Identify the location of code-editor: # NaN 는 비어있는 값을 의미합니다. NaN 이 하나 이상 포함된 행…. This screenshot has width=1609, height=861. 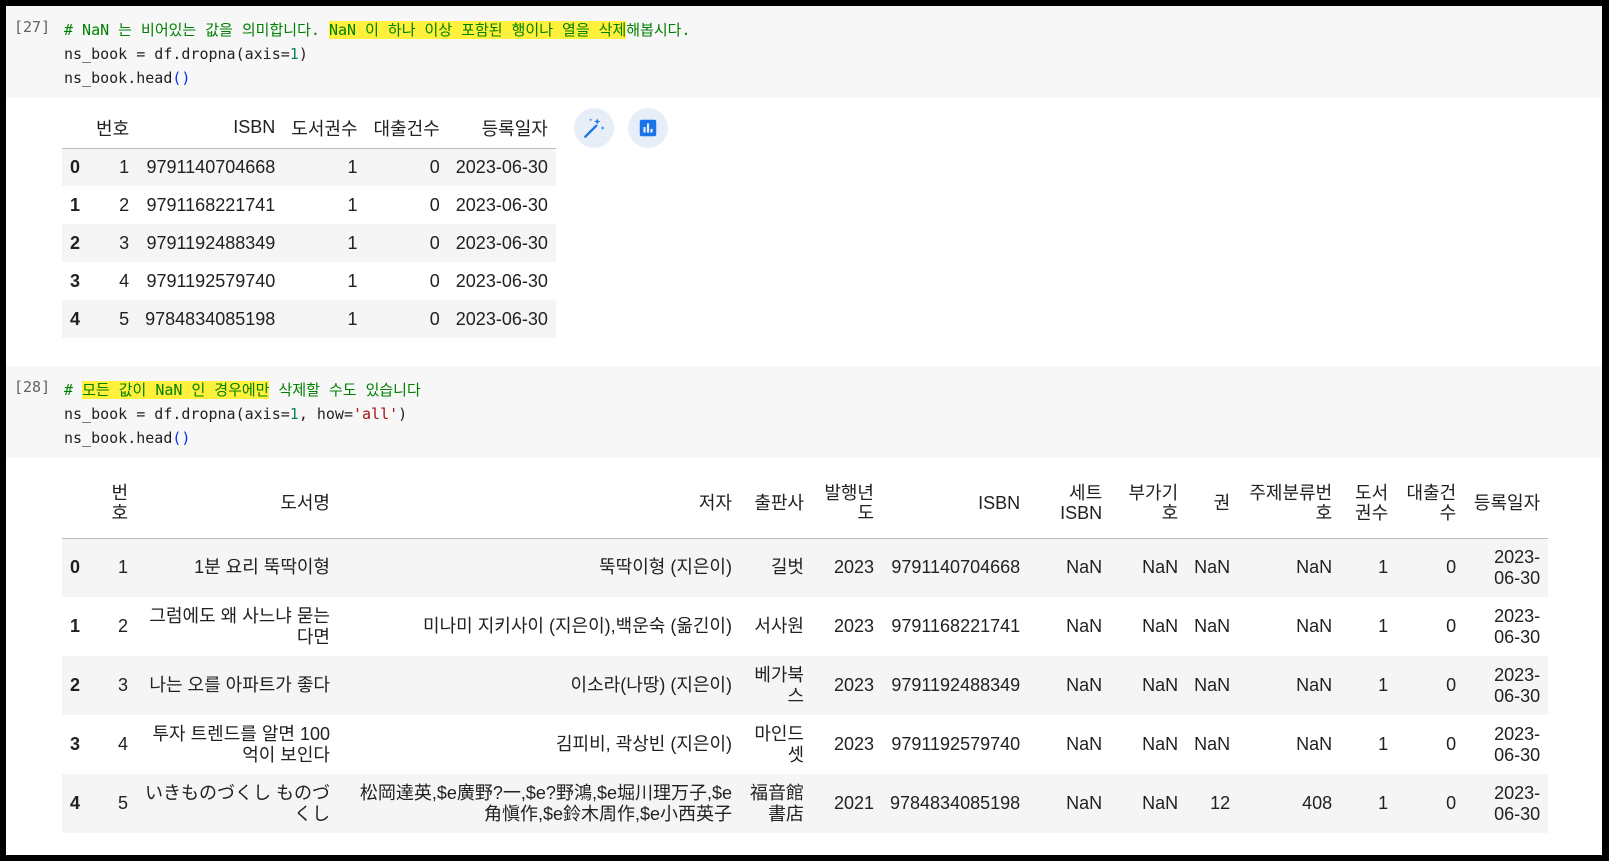
(377, 54).